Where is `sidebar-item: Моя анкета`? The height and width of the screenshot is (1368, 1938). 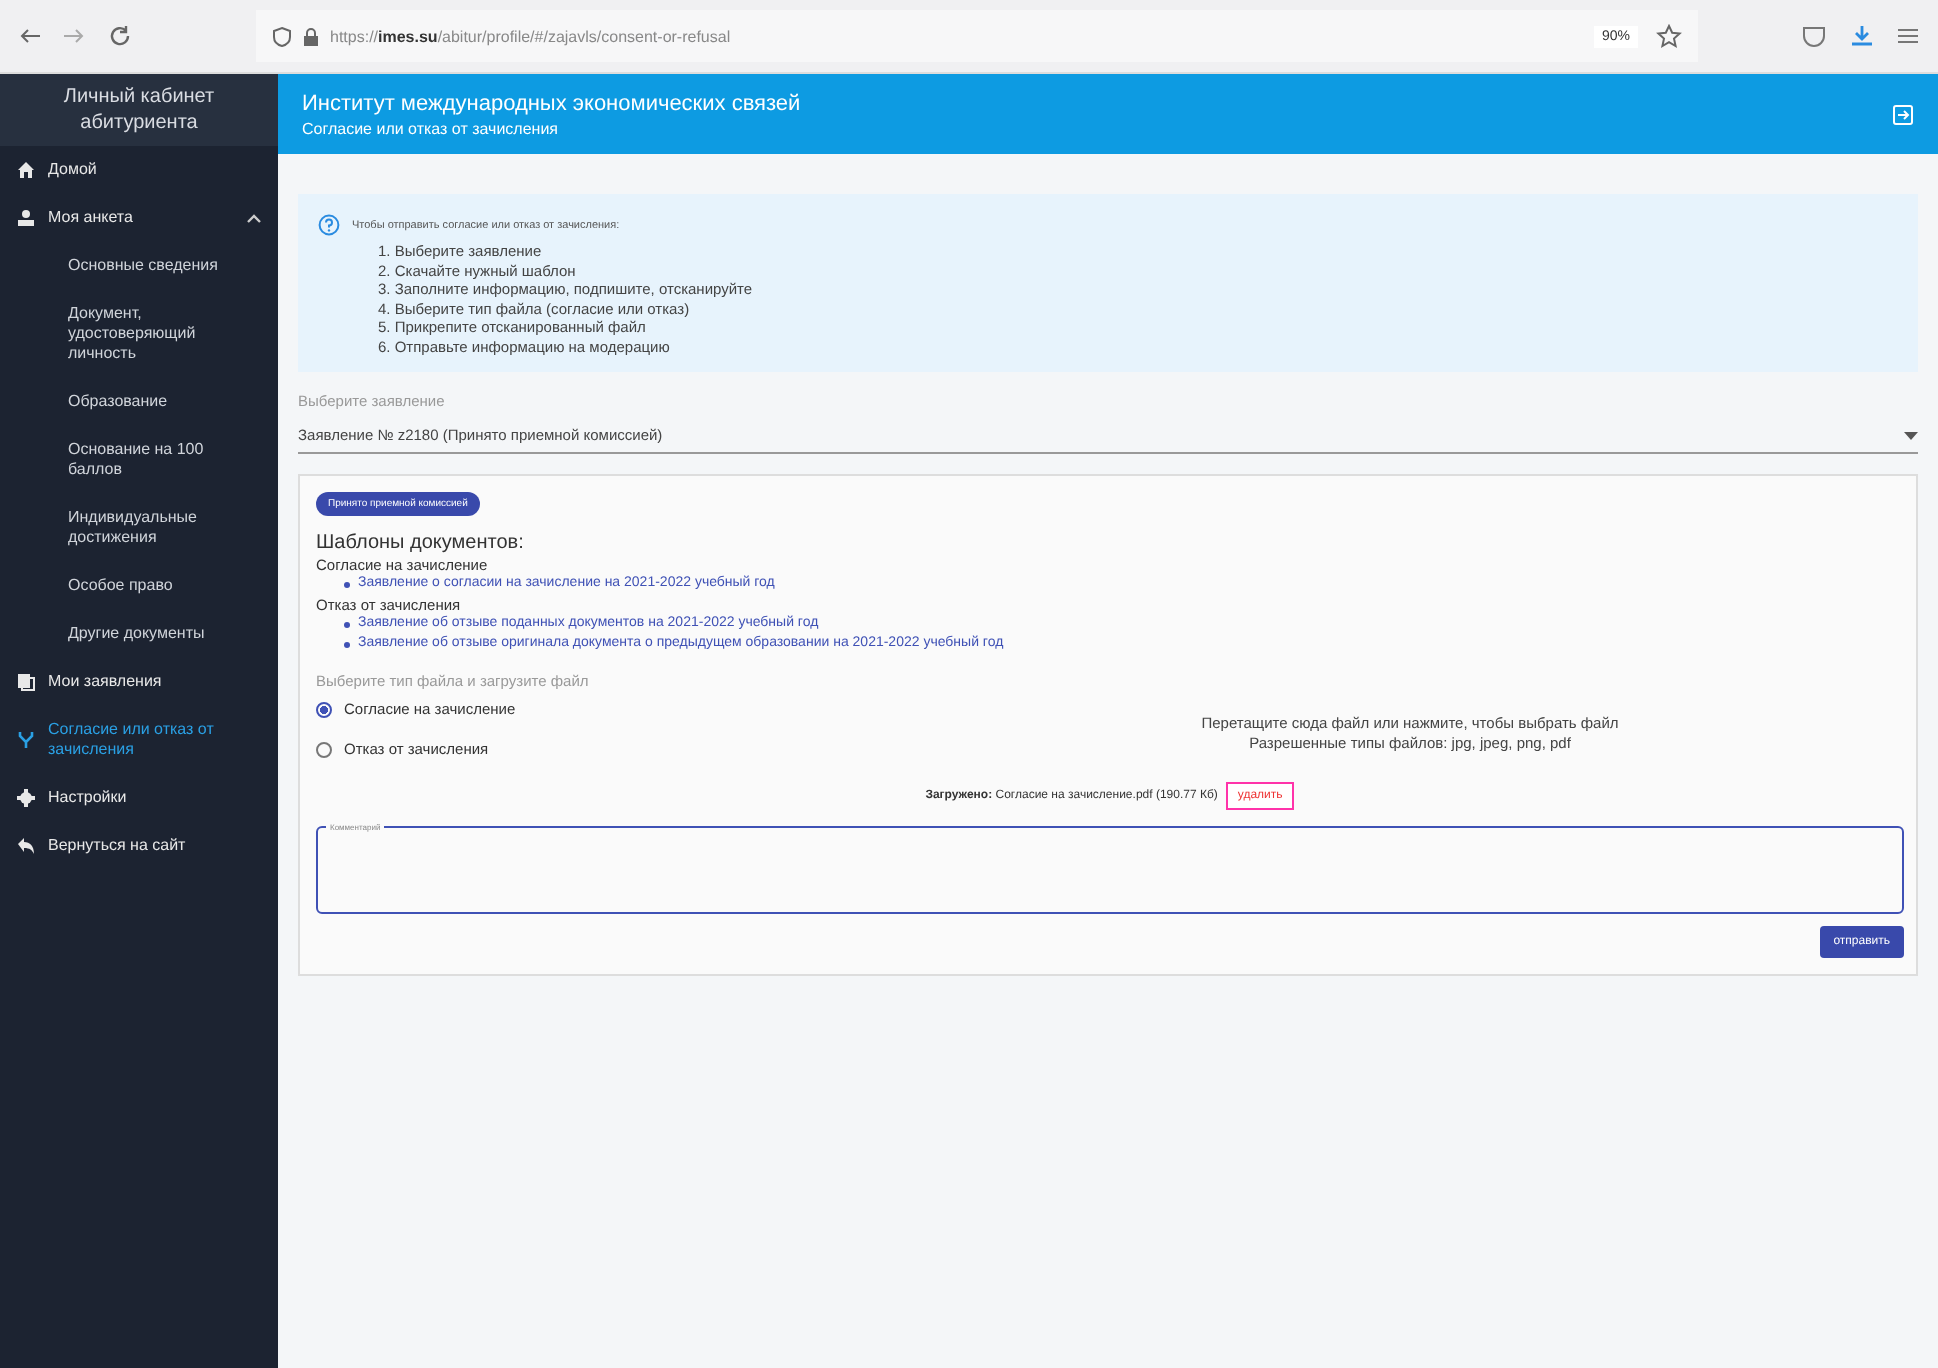
sidebar-item: Моя анкета is located at coordinates (139, 218).